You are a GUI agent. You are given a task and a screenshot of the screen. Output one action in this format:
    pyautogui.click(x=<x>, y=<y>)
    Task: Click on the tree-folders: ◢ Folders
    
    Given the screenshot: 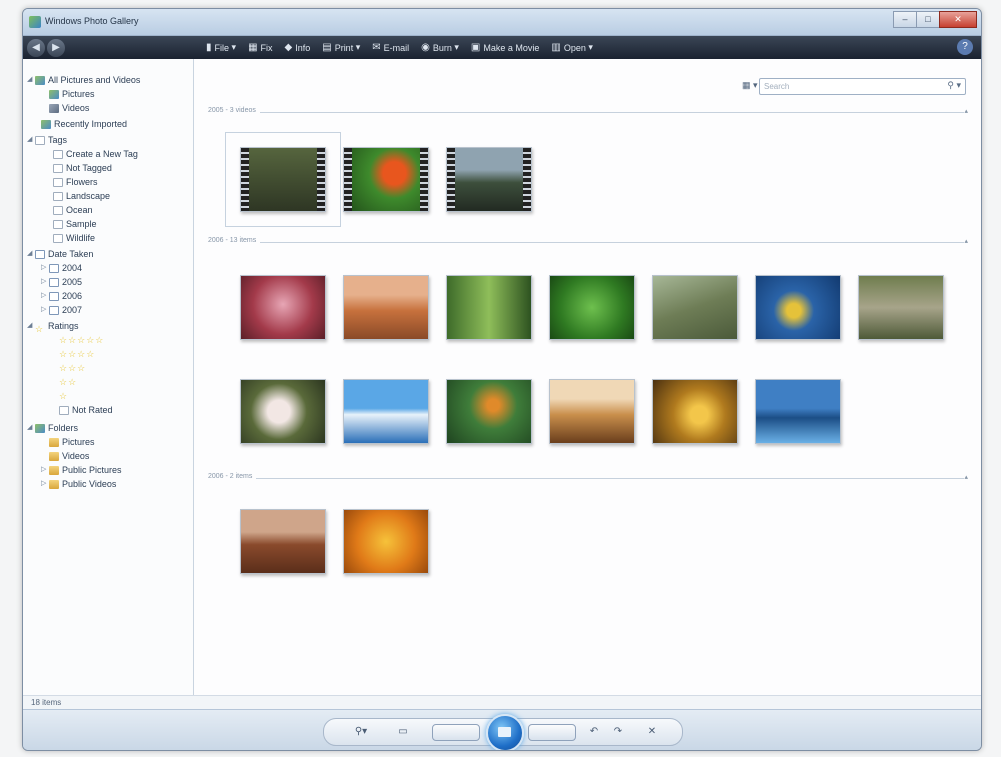 What is the action you would take?
    pyautogui.click(x=52, y=428)
    